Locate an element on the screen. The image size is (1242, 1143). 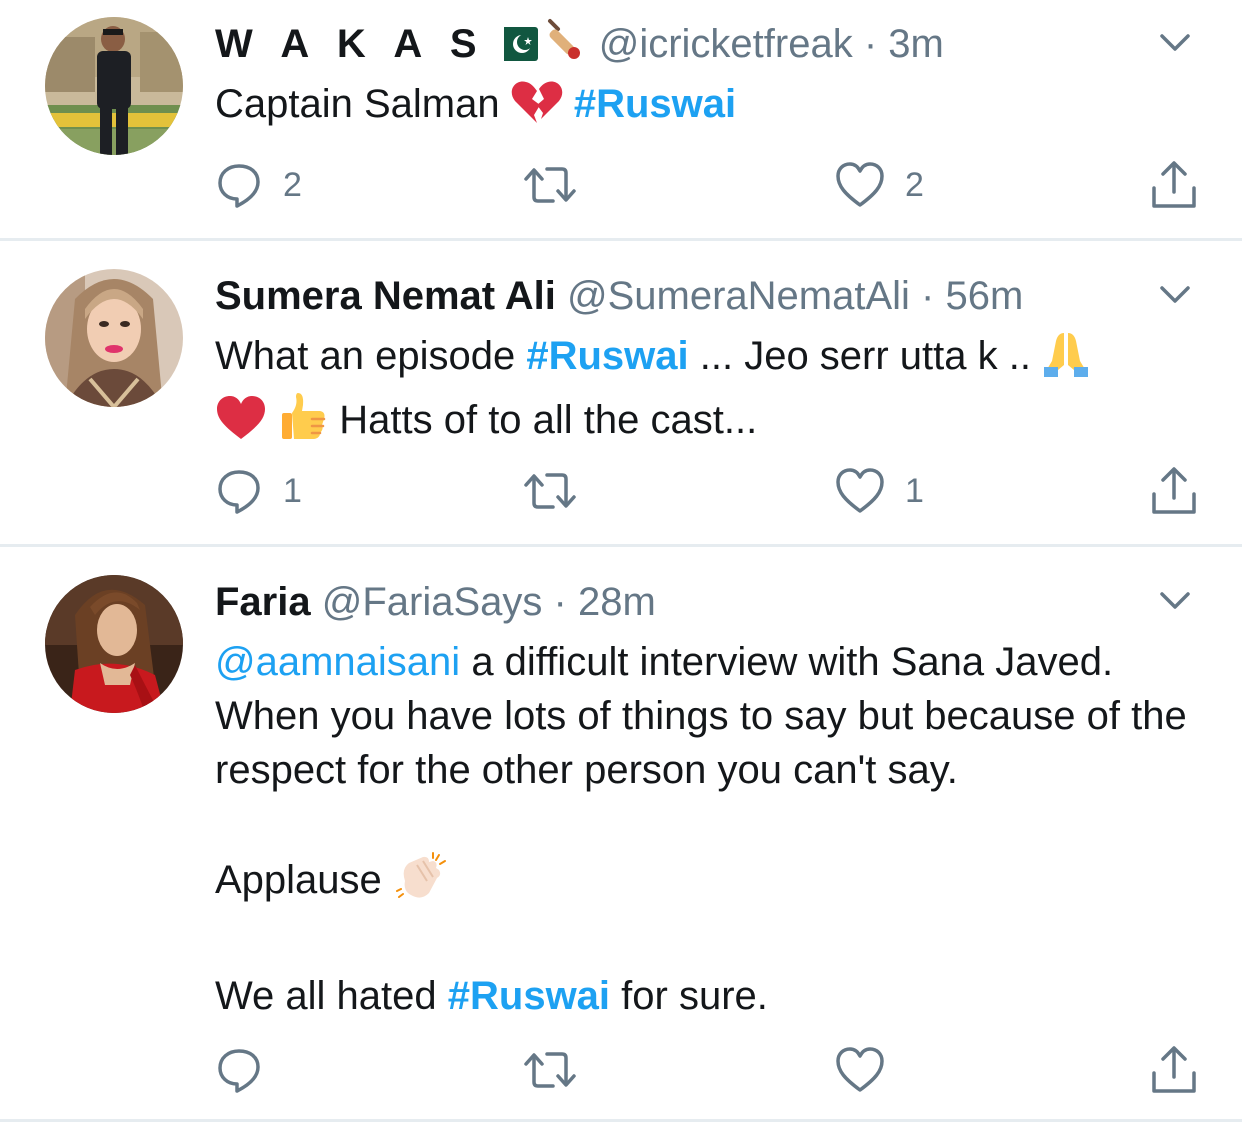
user-handle: @FariaSays is located at coordinates (432, 602).